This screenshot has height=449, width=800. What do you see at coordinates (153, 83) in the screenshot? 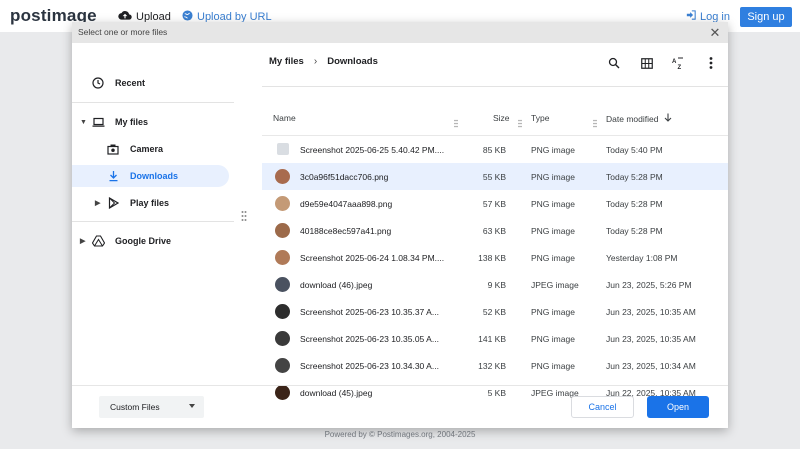
I see `sidebar-item-recent: Recent` at bounding box center [153, 83].